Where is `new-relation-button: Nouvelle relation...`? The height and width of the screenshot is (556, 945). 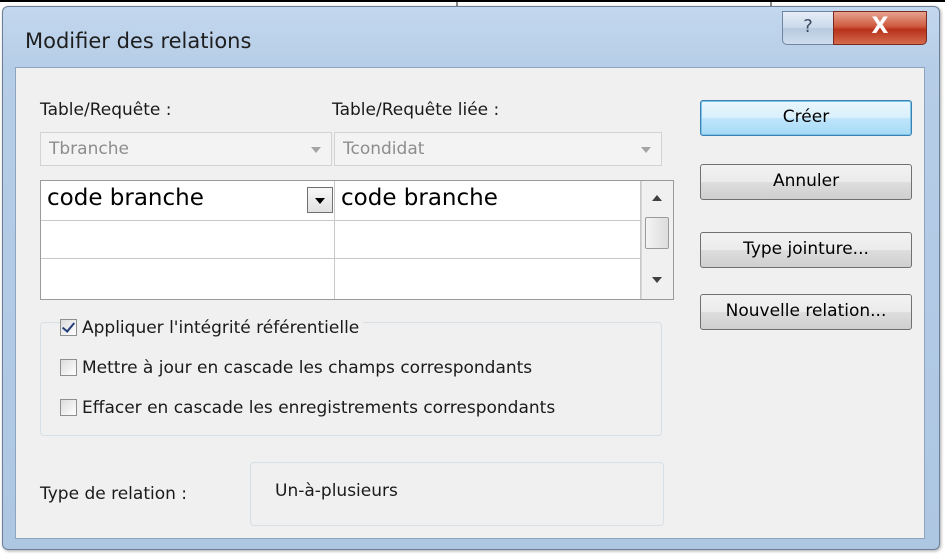
new-relation-button: Nouvelle relation... is located at coordinates (806, 312).